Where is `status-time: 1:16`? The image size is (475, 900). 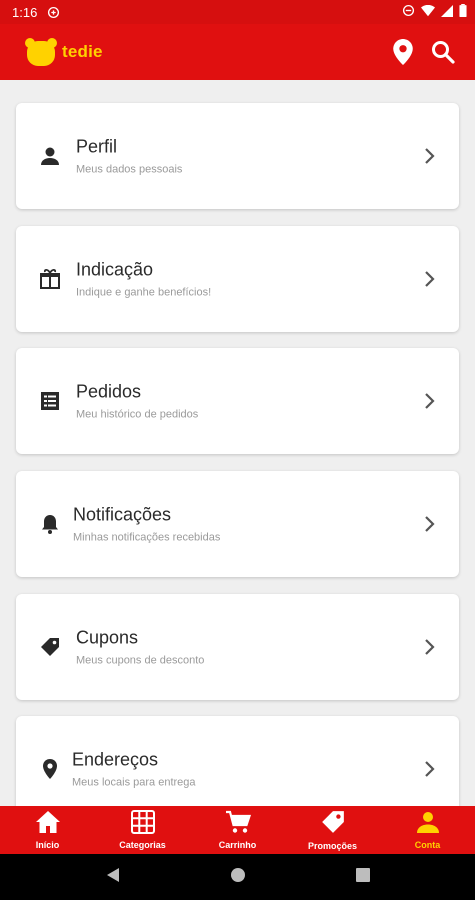
status-time: 1:16 is located at coordinates (25, 12).